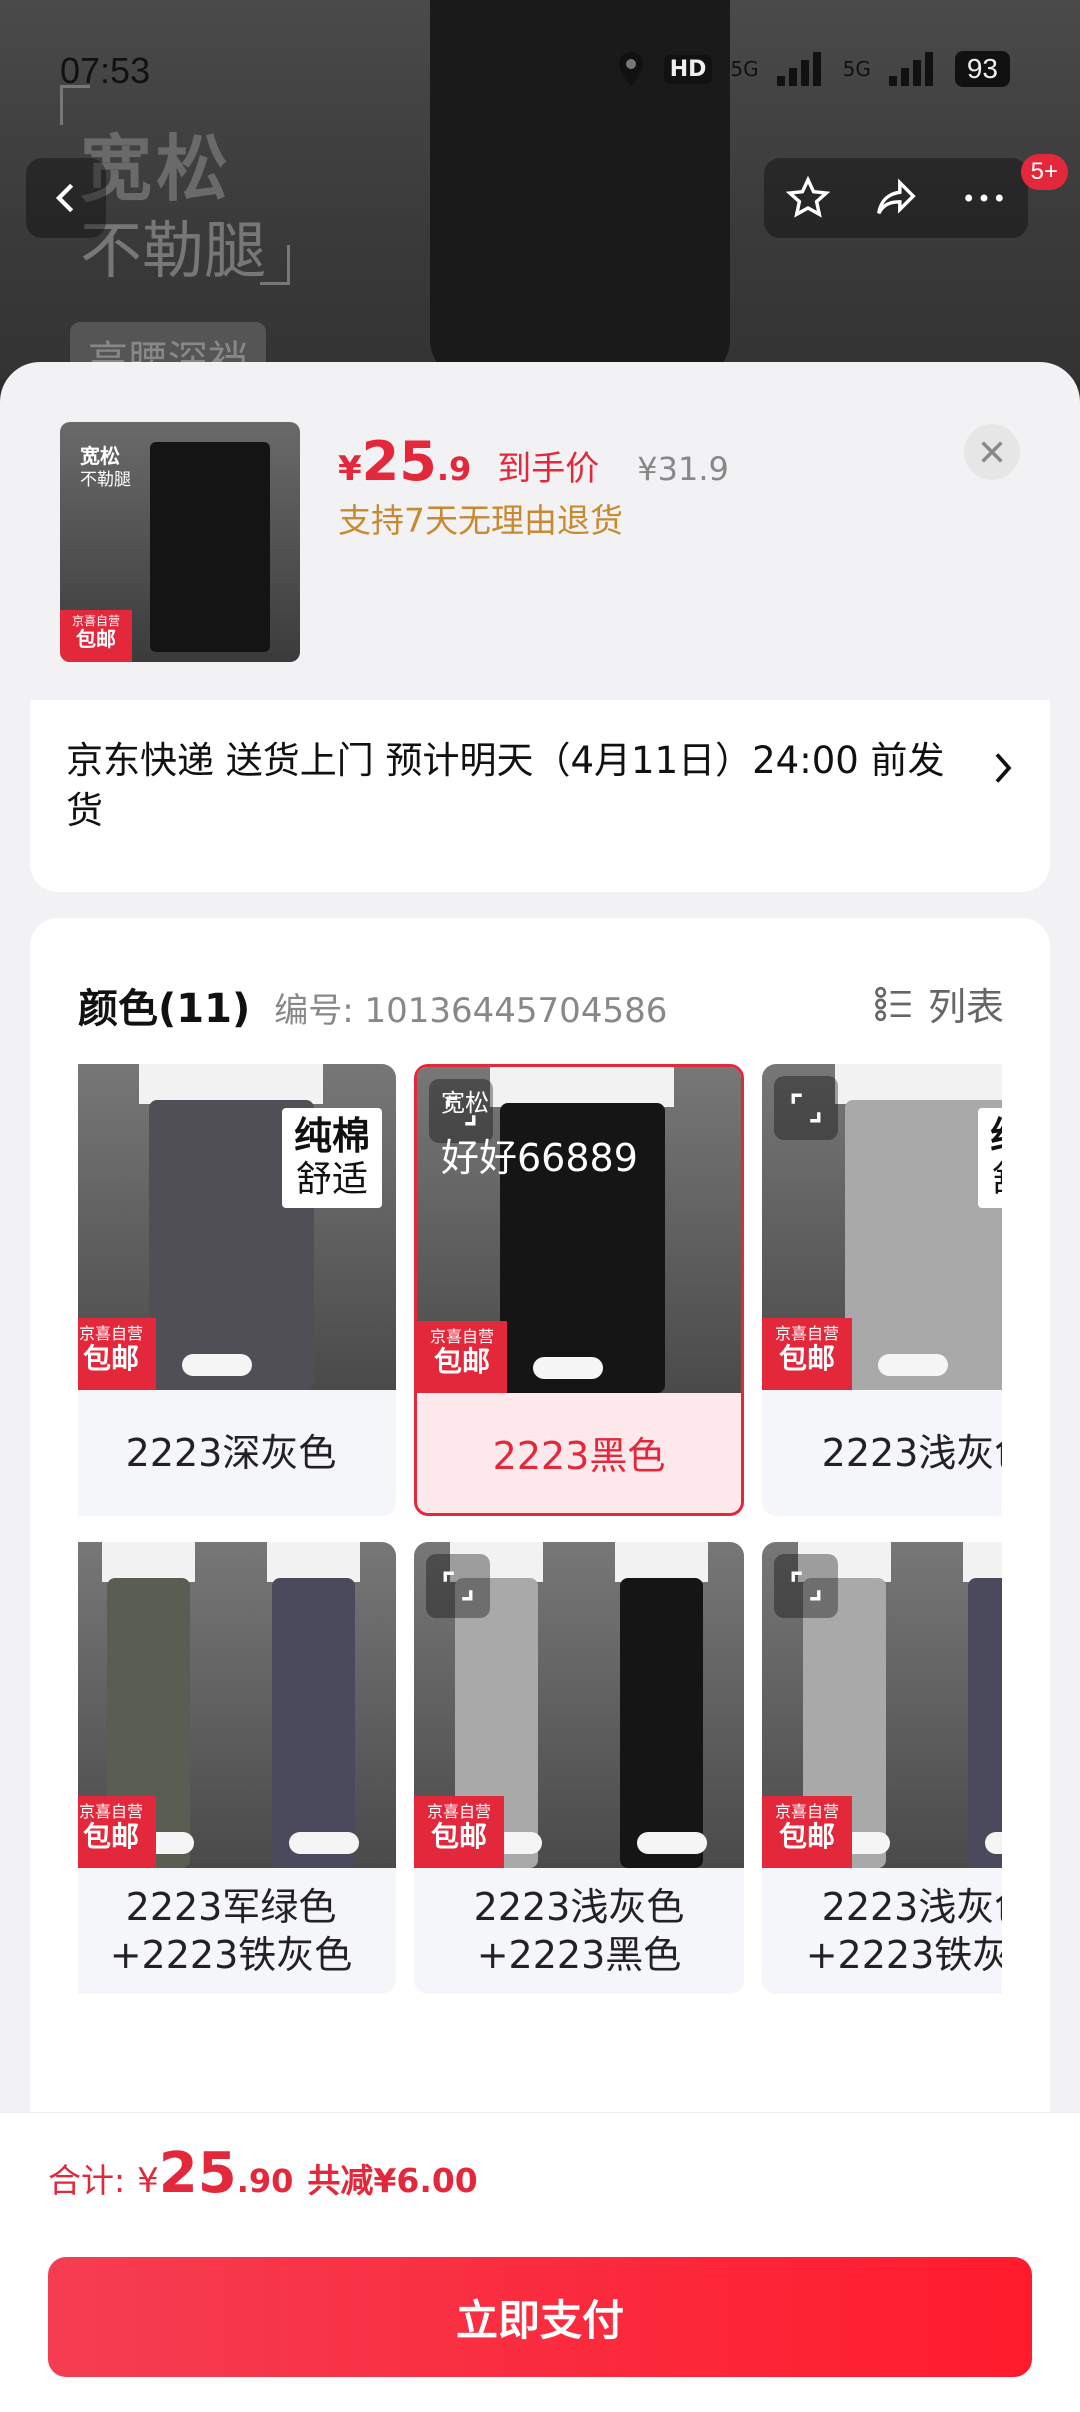 This screenshot has height=2412, width=1080. I want to click on chevron-right-icon, so click(1003, 770).